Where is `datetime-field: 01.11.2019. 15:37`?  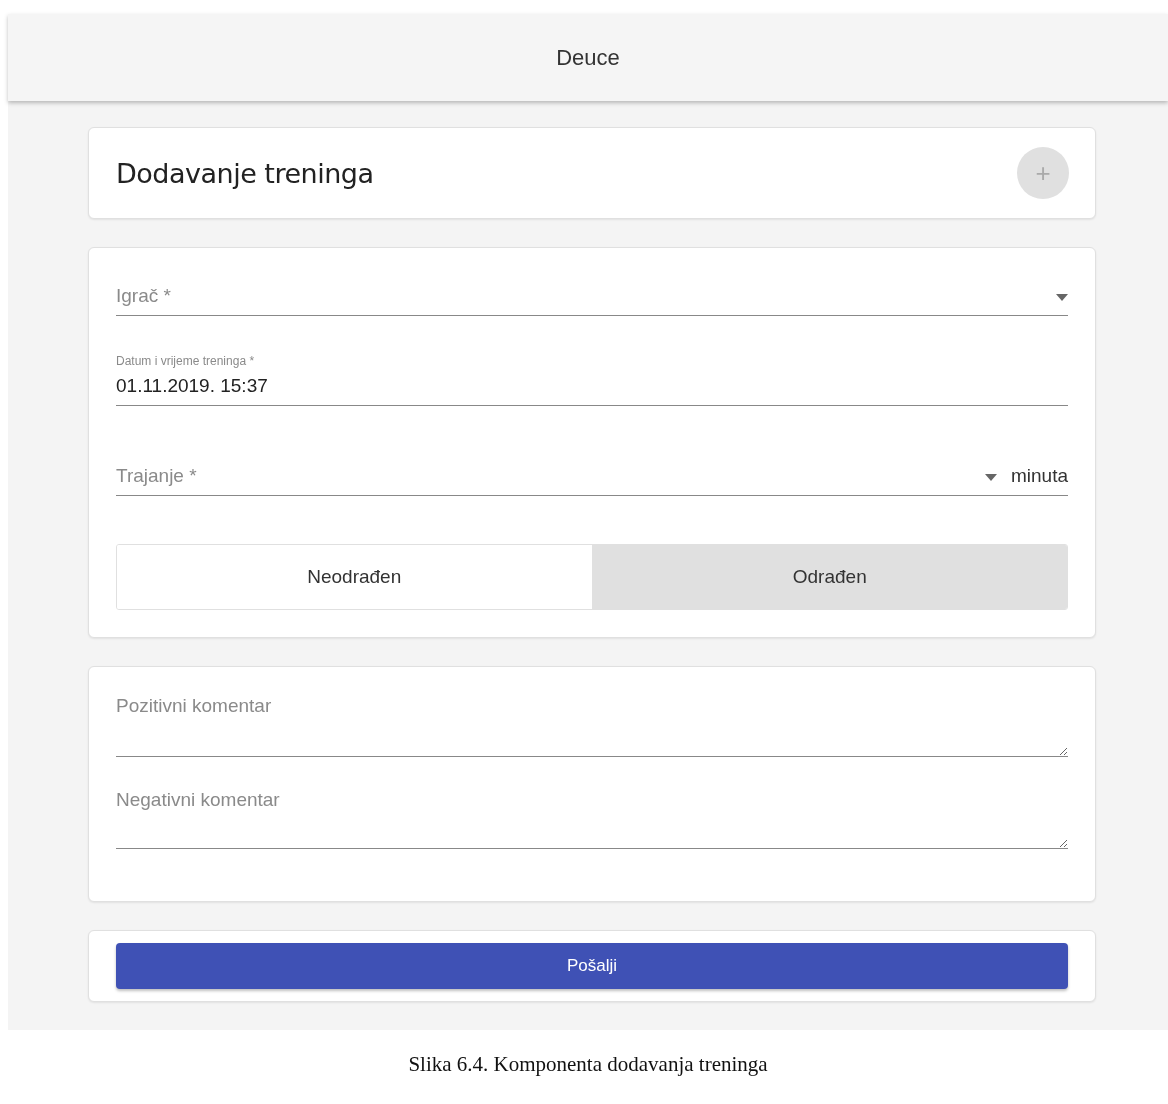 datetime-field: 01.11.2019. 15:37 is located at coordinates (592, 386).